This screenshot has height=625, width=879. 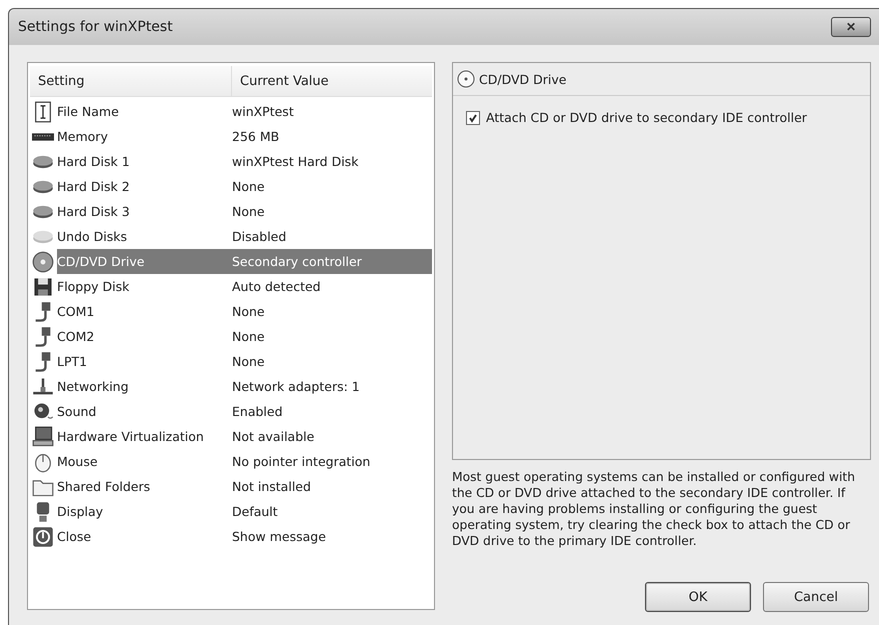 What do you see at coordinates (95, 27) in the screenshot?
I see `window-title: Settings for winXPtest` at bounding box center [95, 27].